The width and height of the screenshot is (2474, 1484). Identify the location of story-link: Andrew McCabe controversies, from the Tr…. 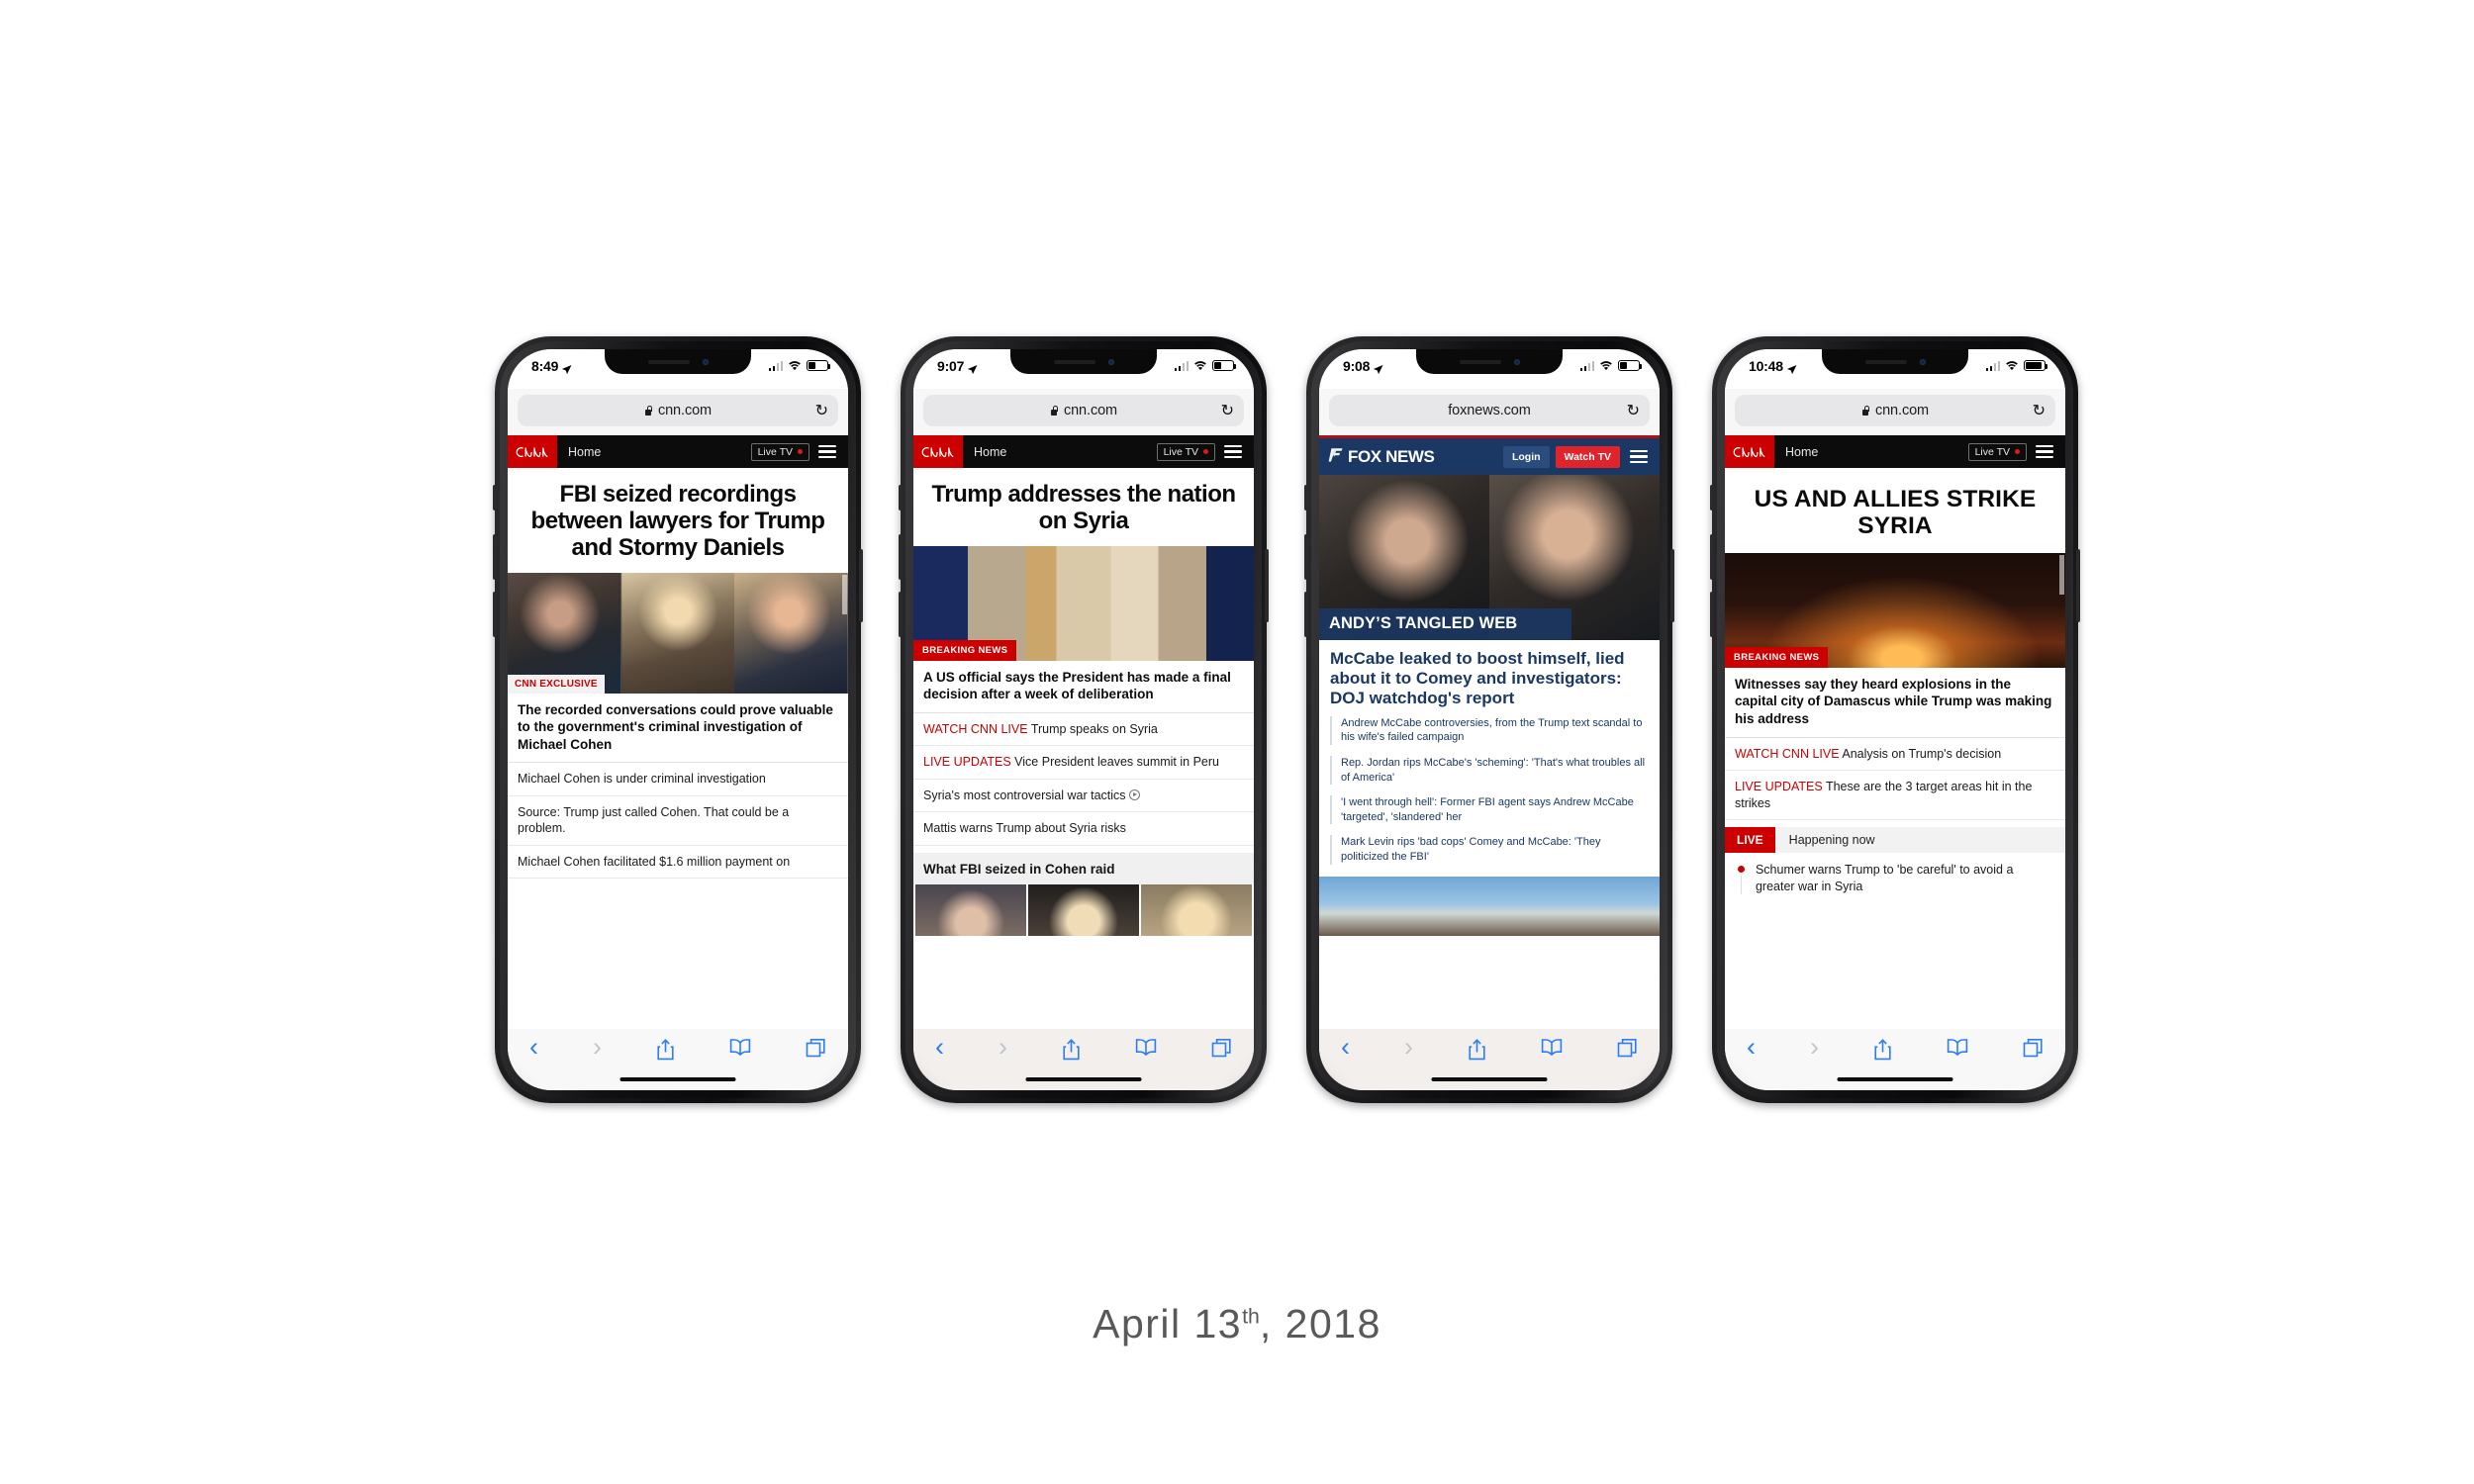
(1490, 730).